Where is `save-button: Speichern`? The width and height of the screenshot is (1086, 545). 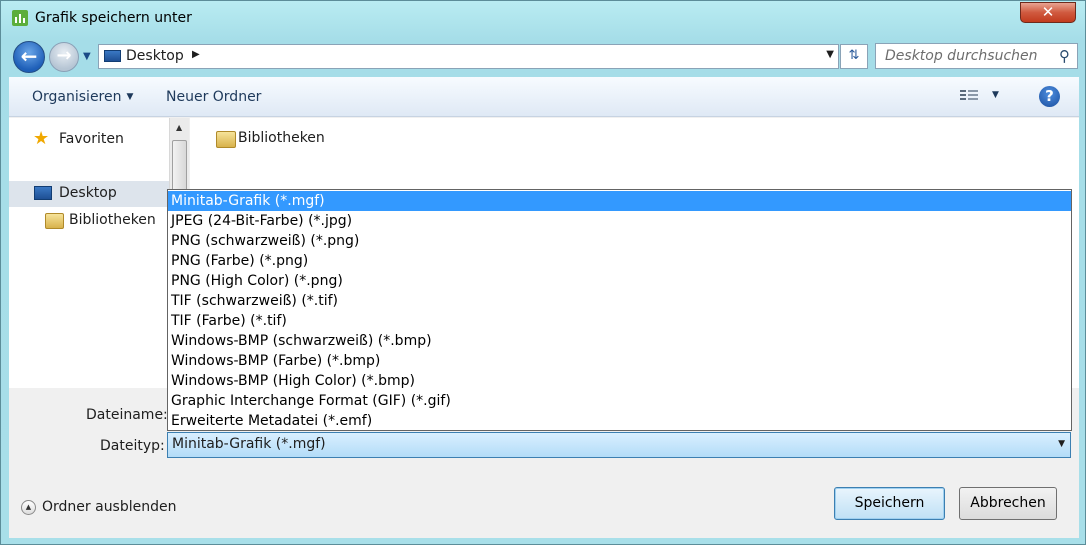 save-button: Speichern is located at coordinates (889, 503).